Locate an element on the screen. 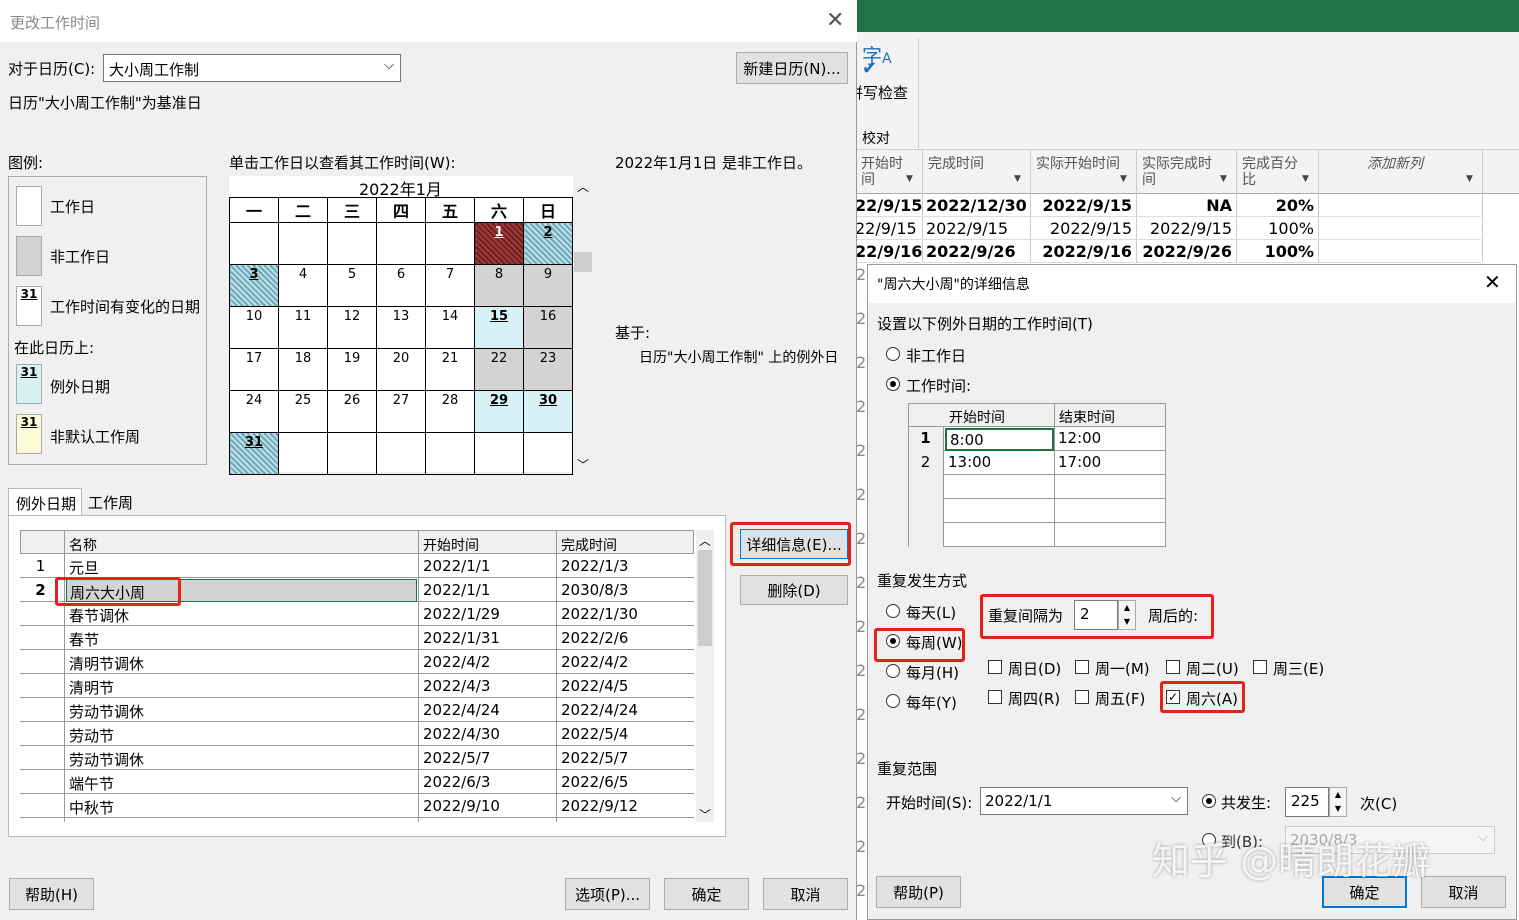 The width and height of the screenshot is (1519, 920). nonwork-label: 非工作日 is located at coordinates (936, 355).